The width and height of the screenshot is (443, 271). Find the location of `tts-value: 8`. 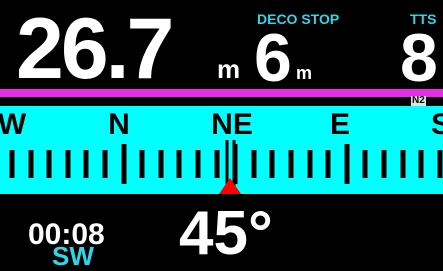

tts-value: 8 is located at coordinates (419, 58).